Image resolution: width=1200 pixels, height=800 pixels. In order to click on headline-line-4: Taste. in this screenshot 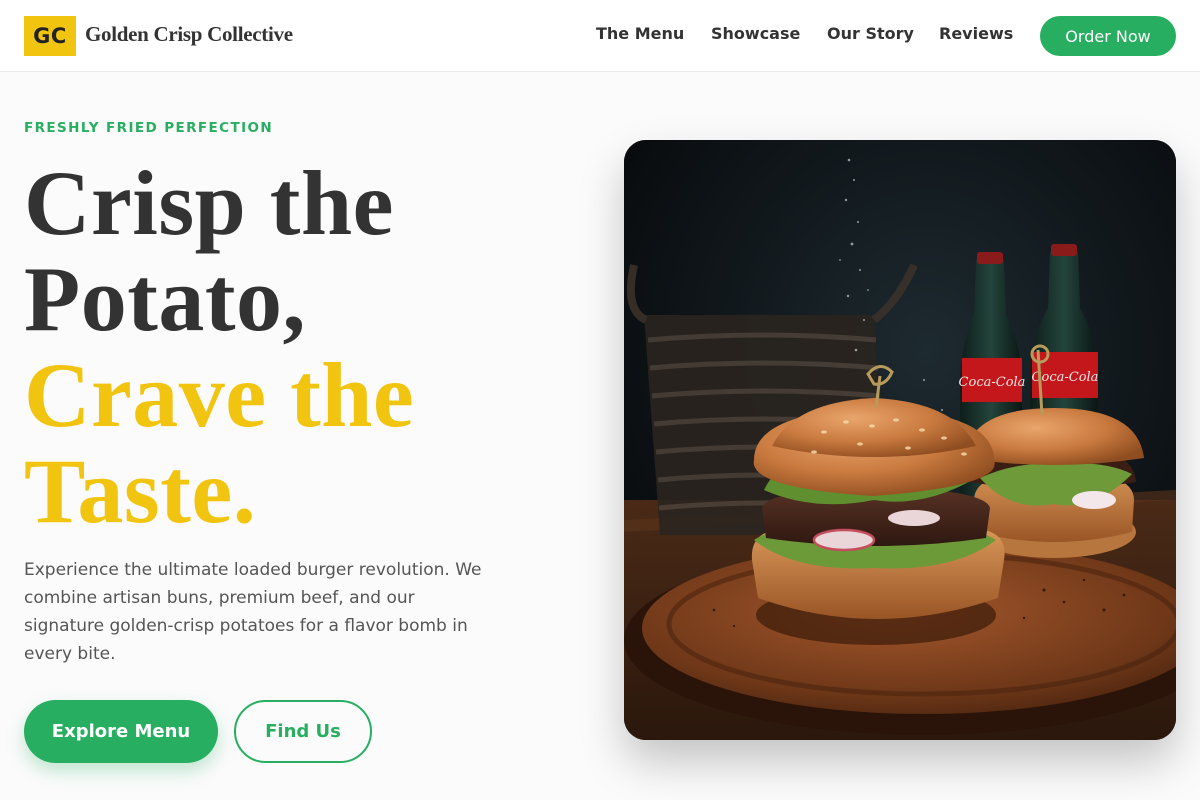, I will do `click(140, 491)`.